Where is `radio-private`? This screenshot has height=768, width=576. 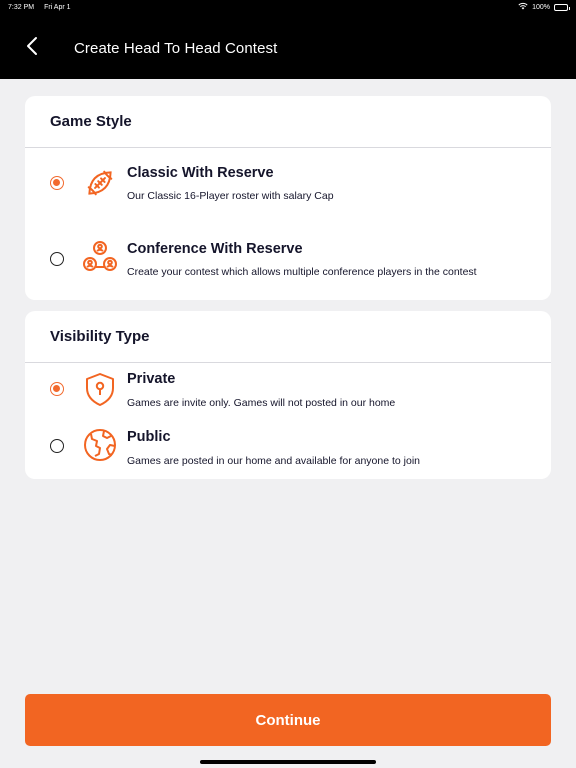
radio-private is located at coordinates (57, 389).